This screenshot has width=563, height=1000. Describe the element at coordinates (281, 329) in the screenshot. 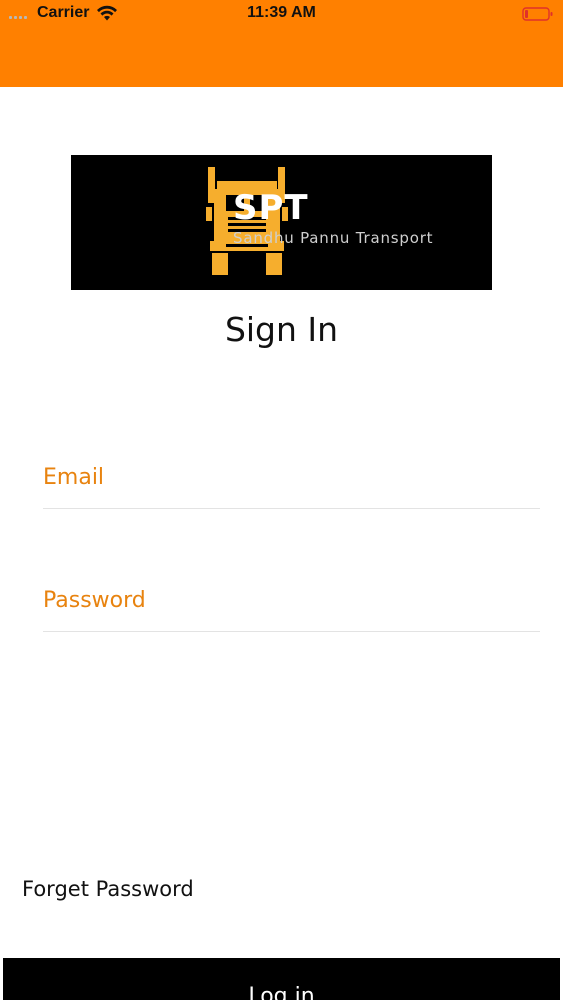

I see `page-title: Sign In` at that location.